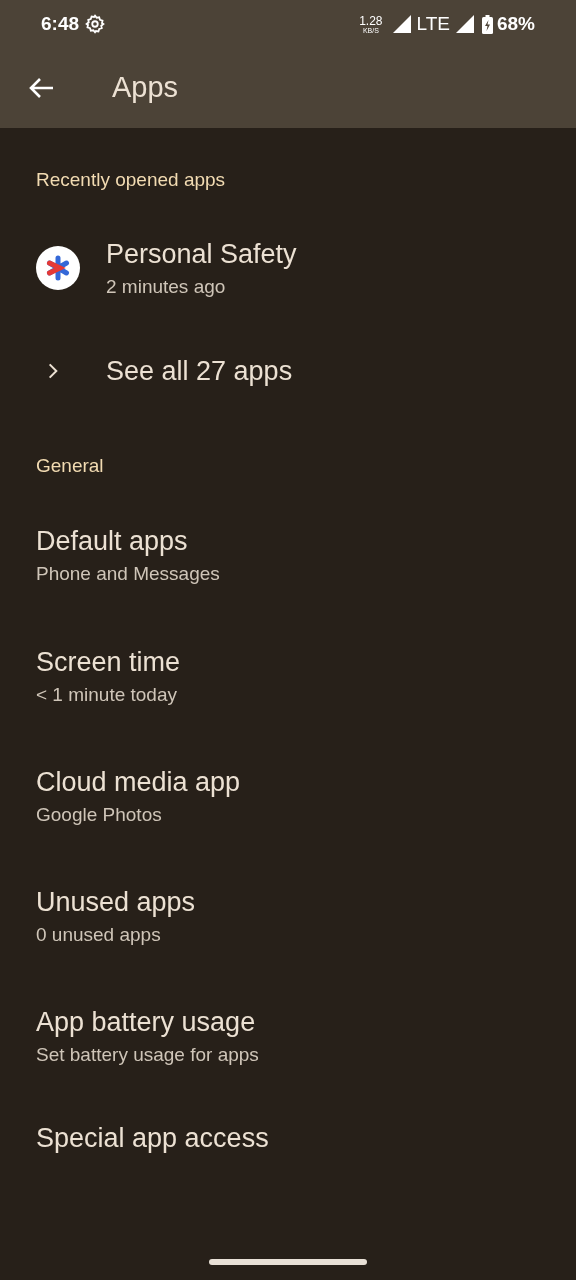  Describe the element at coordinates (487, 24) in the screenshot. I see `battery-charging-icon` at that location.